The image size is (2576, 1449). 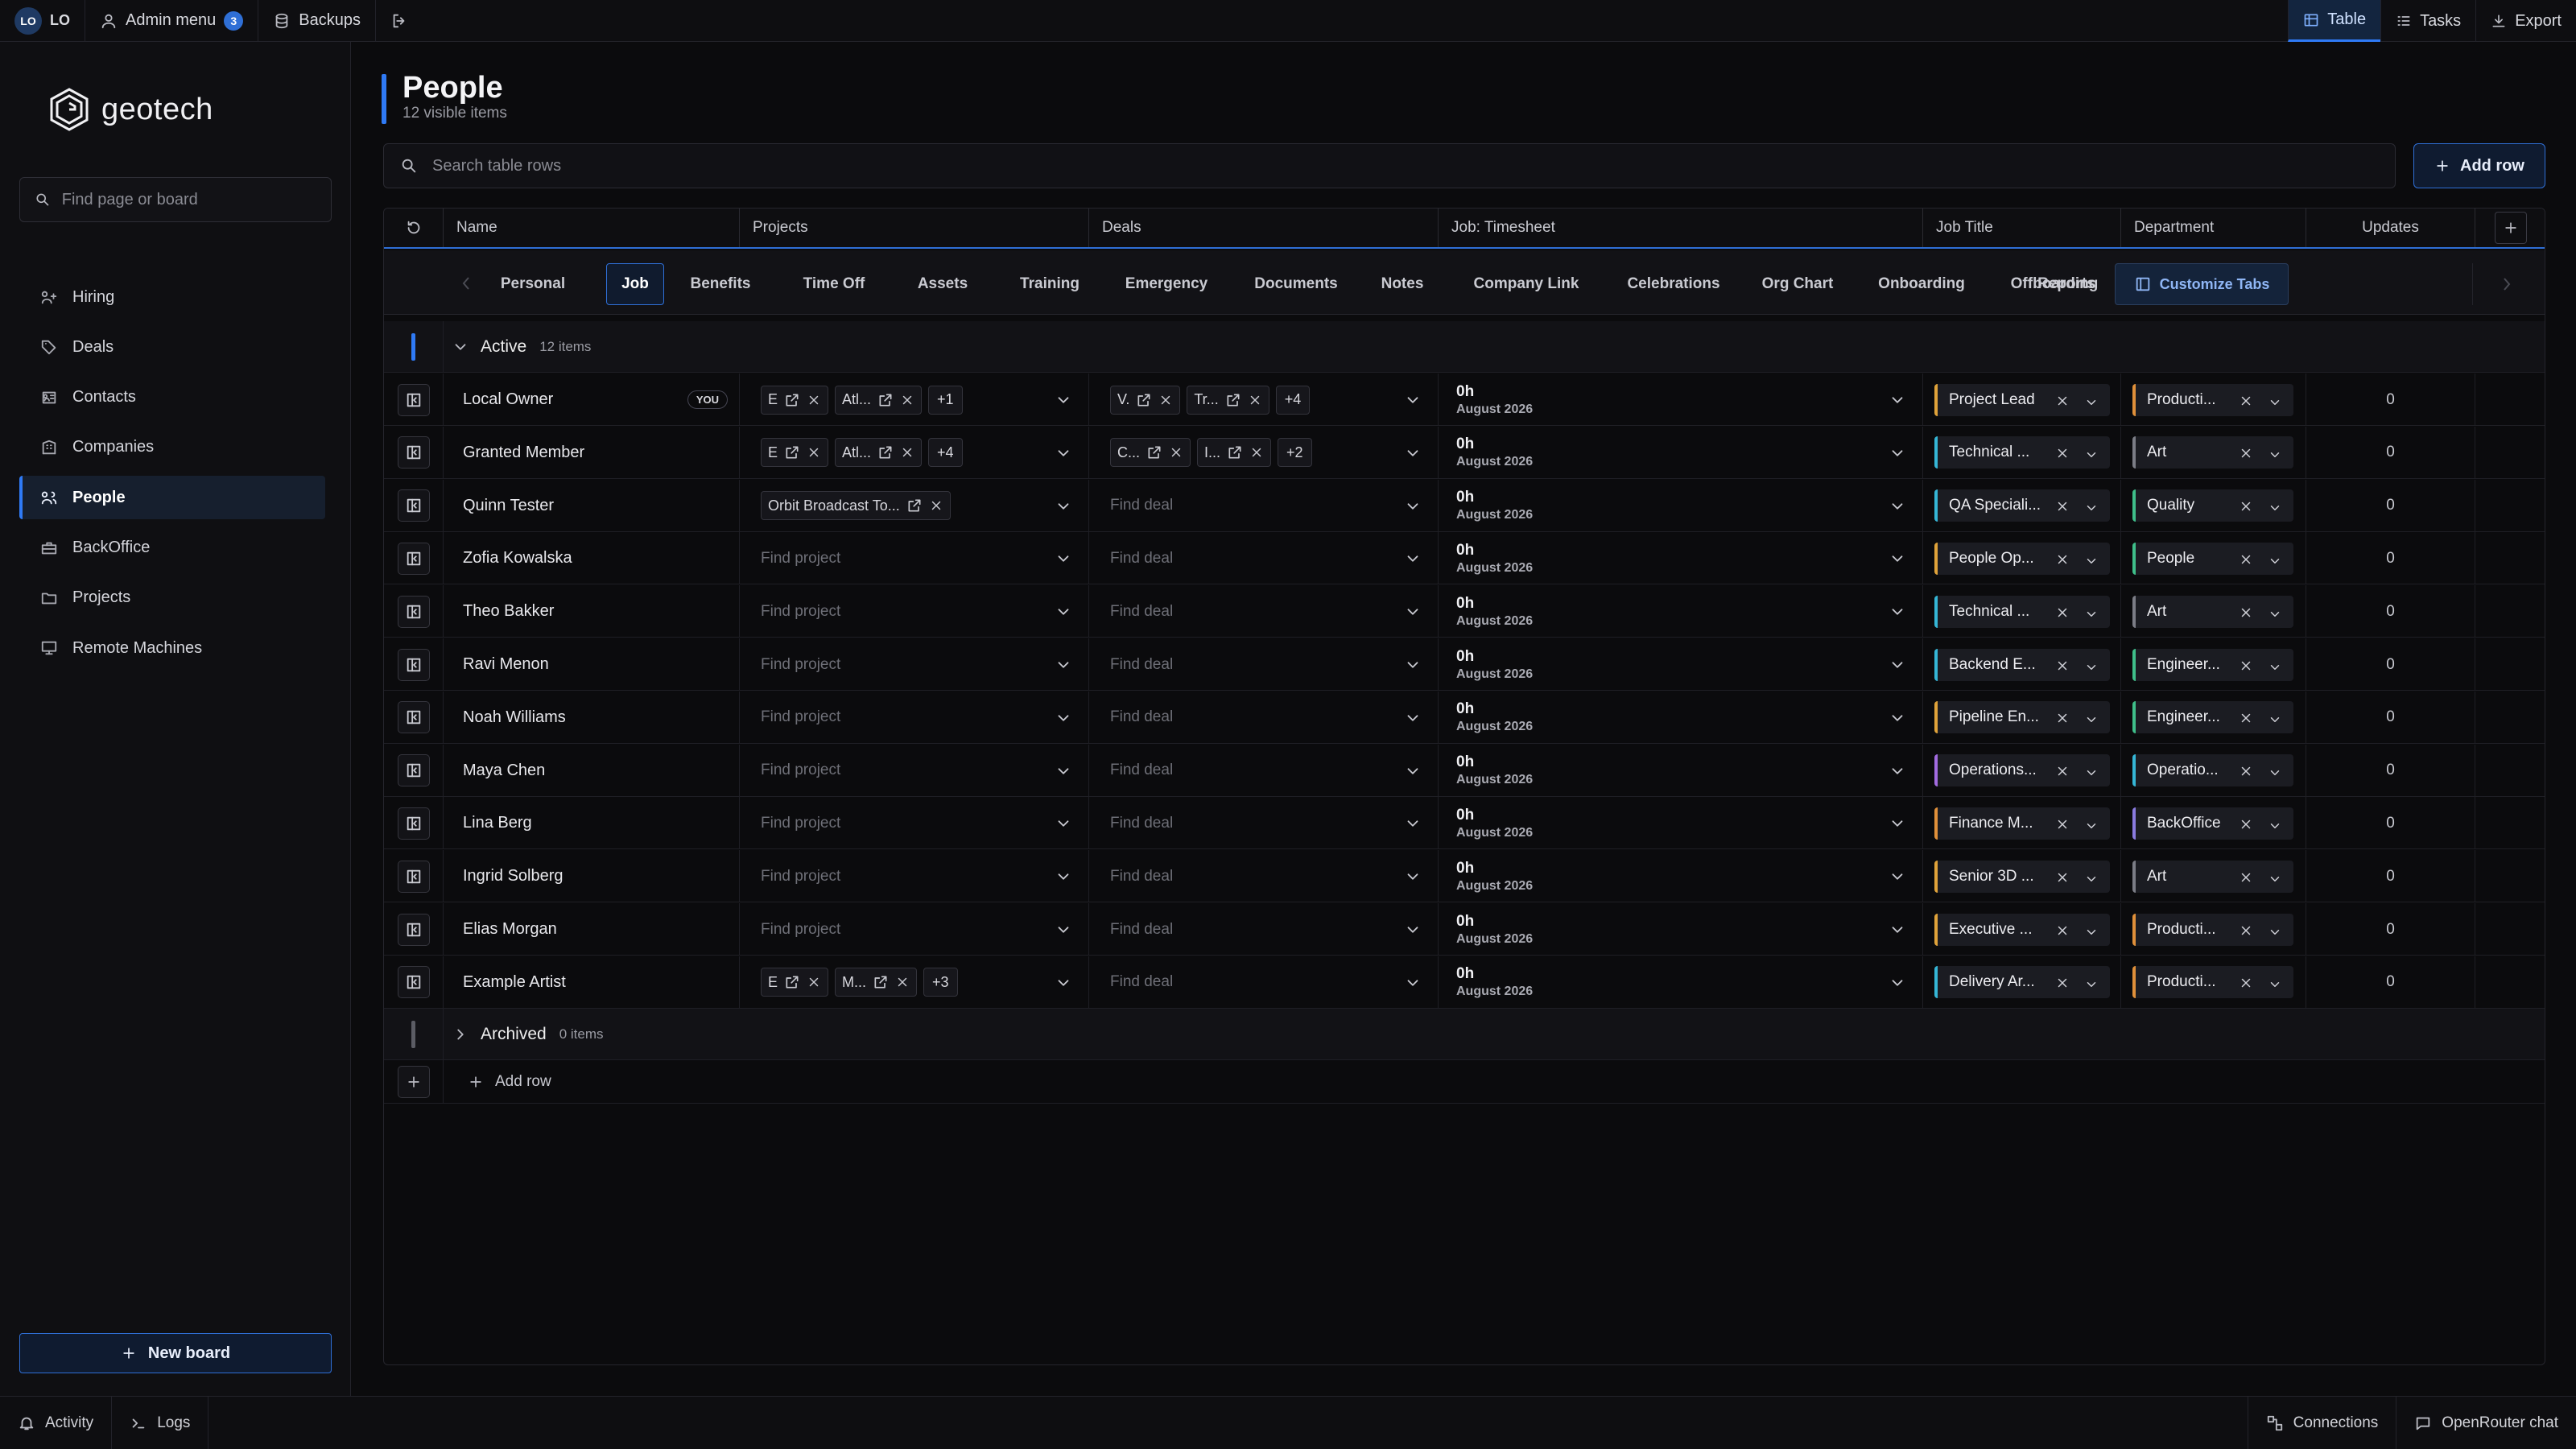 I want to click on more-projects-badge: +1, so click(x=945, y=400).